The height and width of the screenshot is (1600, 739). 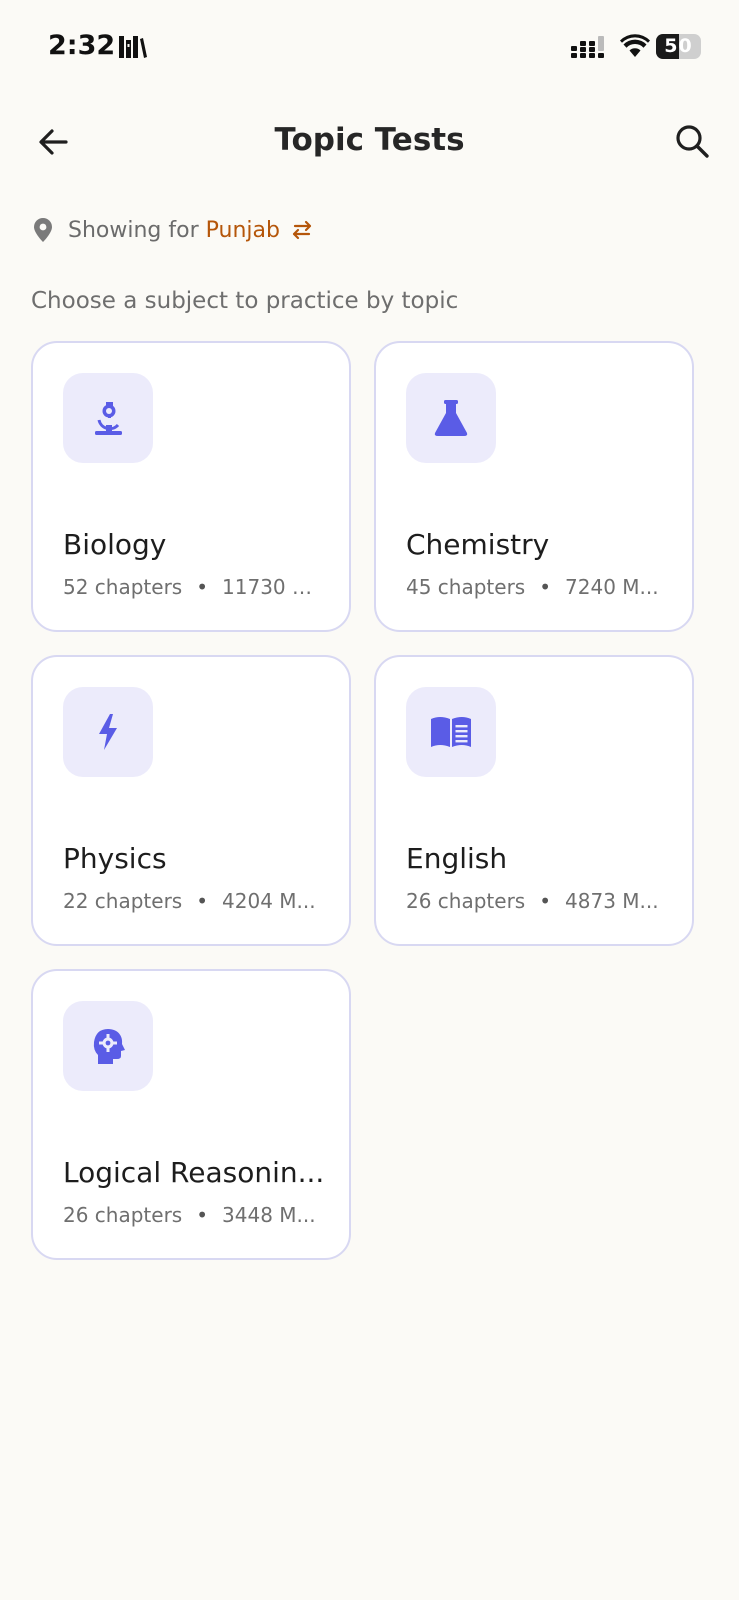 I want to click on page-title: Topic Tests, so click(x=369, y=140).